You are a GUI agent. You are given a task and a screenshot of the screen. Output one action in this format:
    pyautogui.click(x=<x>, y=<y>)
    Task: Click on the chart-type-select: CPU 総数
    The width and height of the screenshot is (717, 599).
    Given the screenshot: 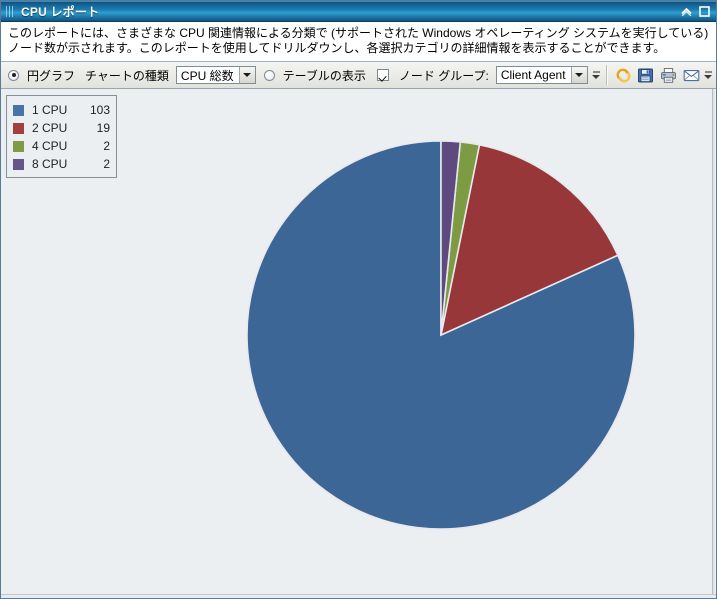 What is the action you would take?
    pyautogui.click(x=215, y=75)
    